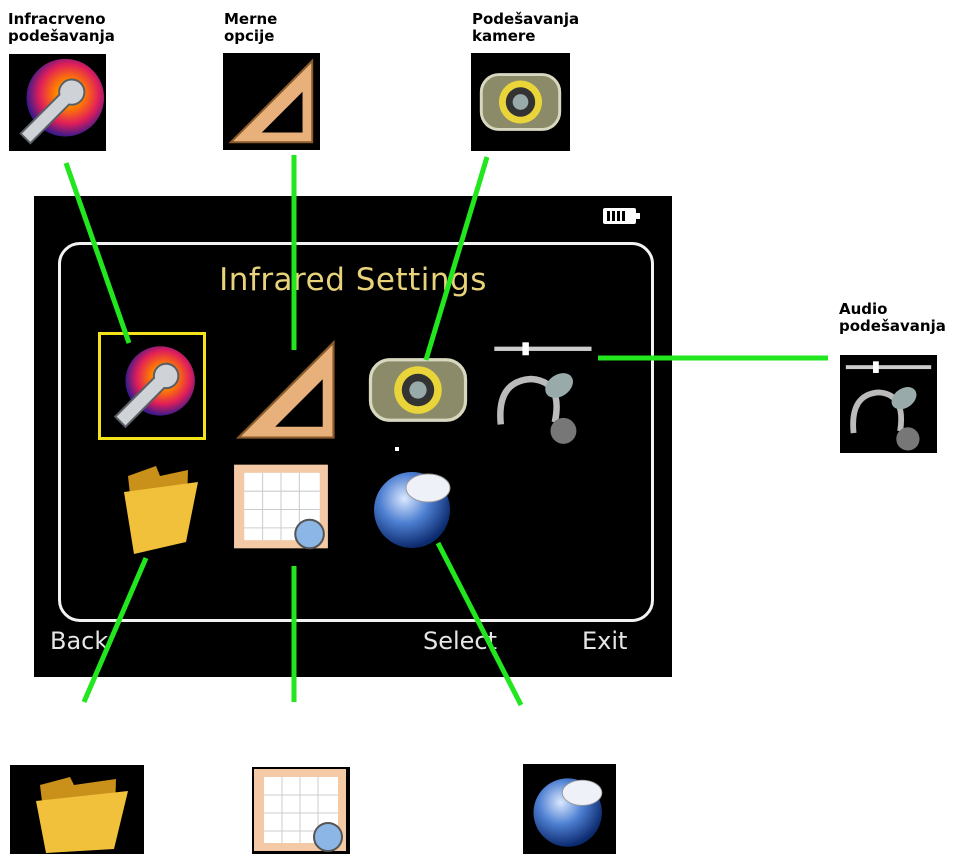  Describe the element at coordinates (115, 630) in the screenshot. I see `connector-folder` at that location.